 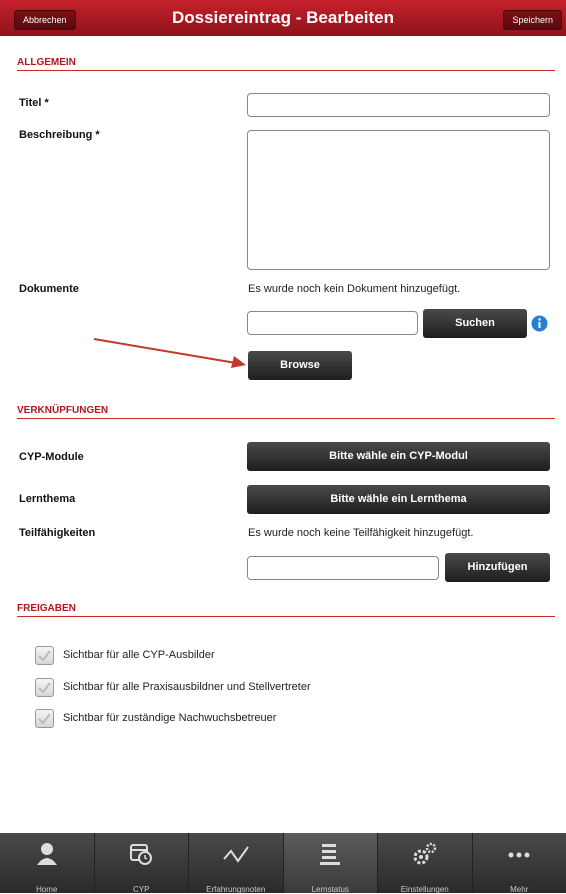 What do you see at coordinates (300, 365) in the screenshot?
I see `browse-button: Browse` at bounding box center [300, 365].